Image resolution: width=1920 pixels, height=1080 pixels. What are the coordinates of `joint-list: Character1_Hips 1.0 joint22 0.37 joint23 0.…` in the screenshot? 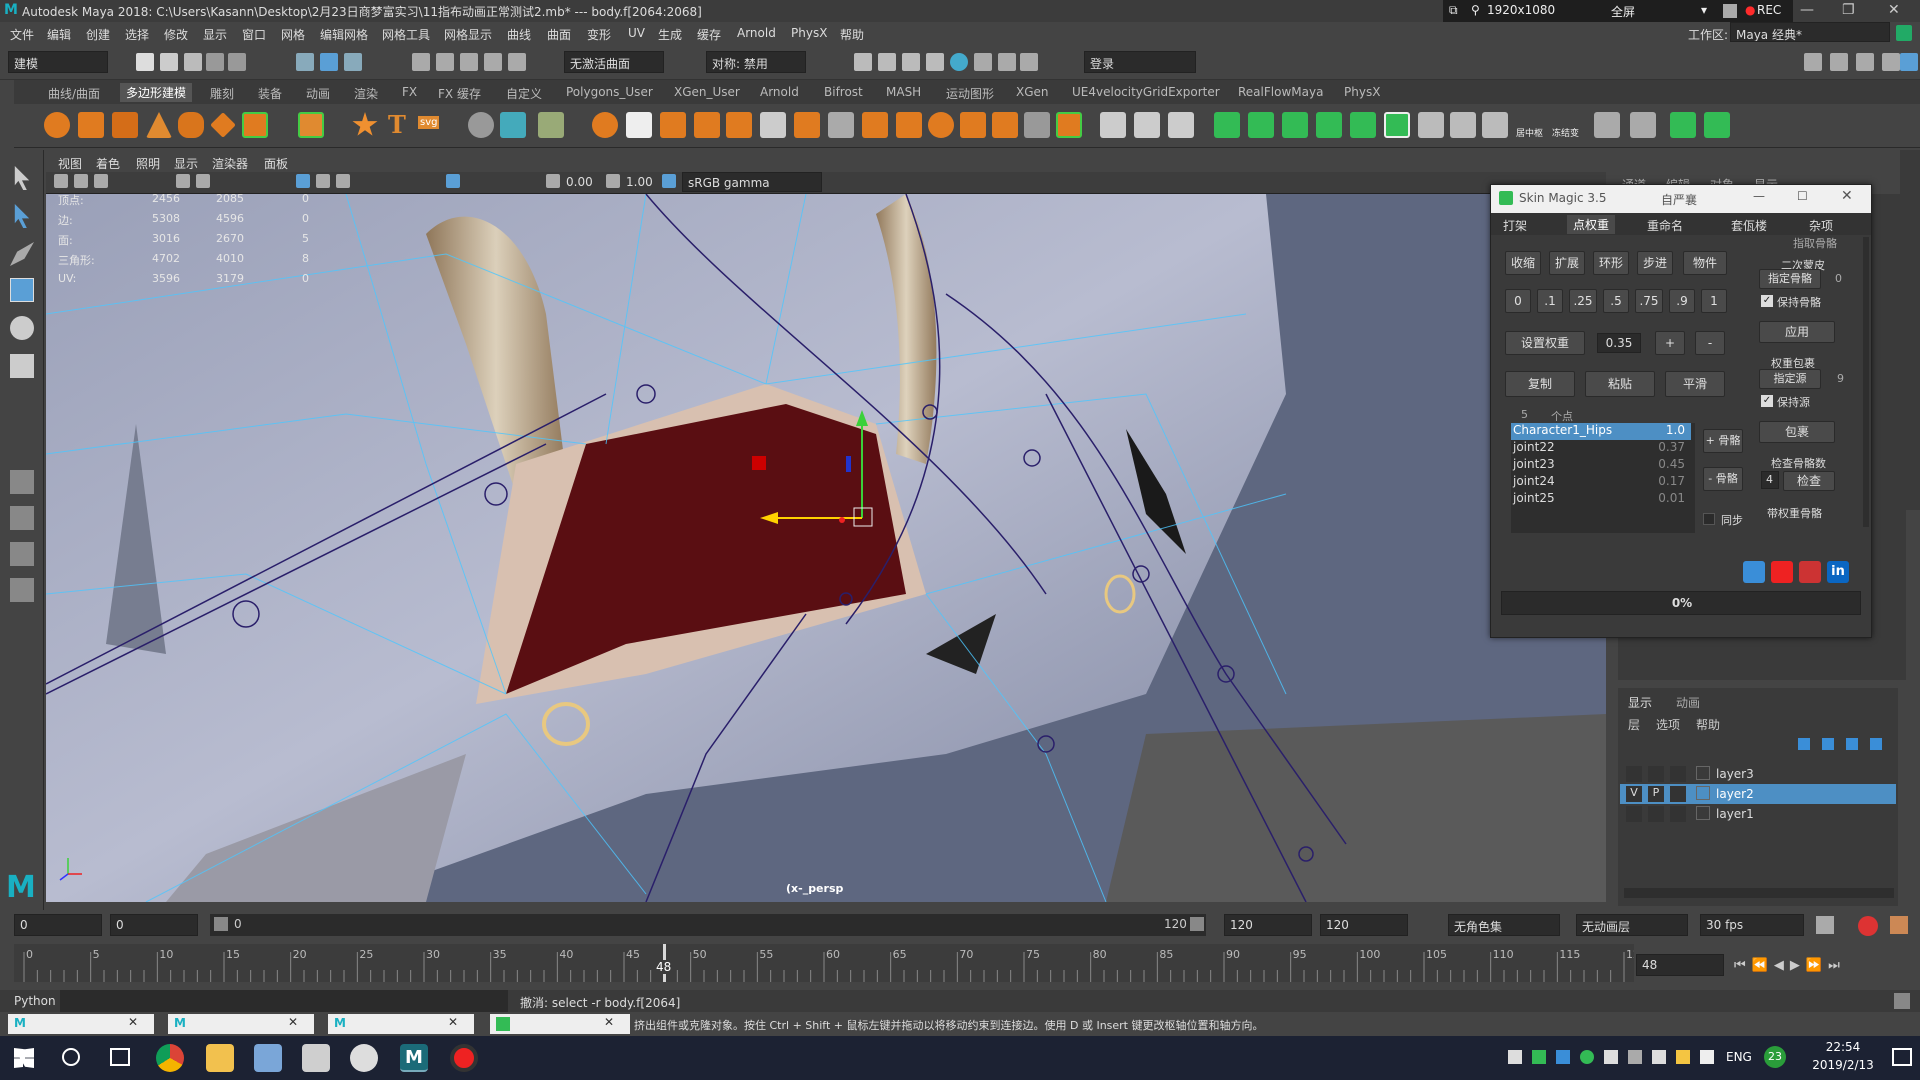 It's located at (1603, 478).